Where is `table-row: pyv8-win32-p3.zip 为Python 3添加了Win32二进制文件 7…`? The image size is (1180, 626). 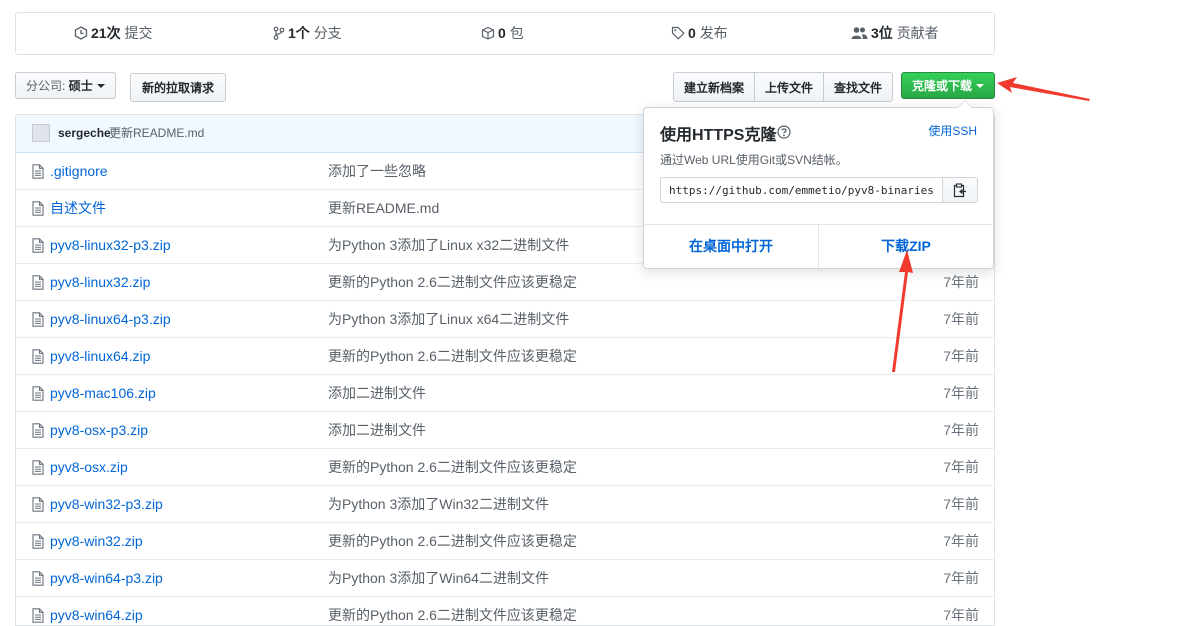
table-row: pyv8-win32-p3.zip 为Python 3添加了Win32二进制文件 7… is located at coordinates (505, 503).